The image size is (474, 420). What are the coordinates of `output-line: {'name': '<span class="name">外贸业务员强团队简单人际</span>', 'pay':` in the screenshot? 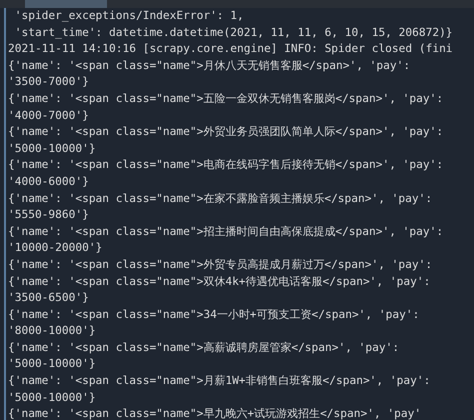 It's located at (226, 132).